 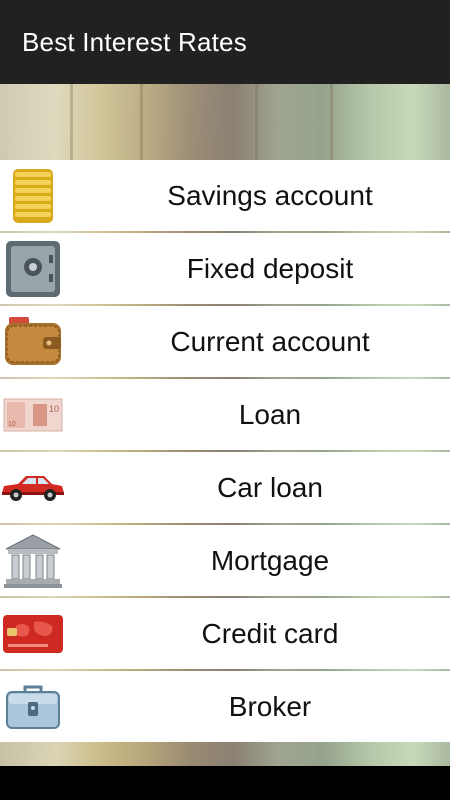 I want to click on list-item-mortgage: Mortgage, so click(x=225, y=560).